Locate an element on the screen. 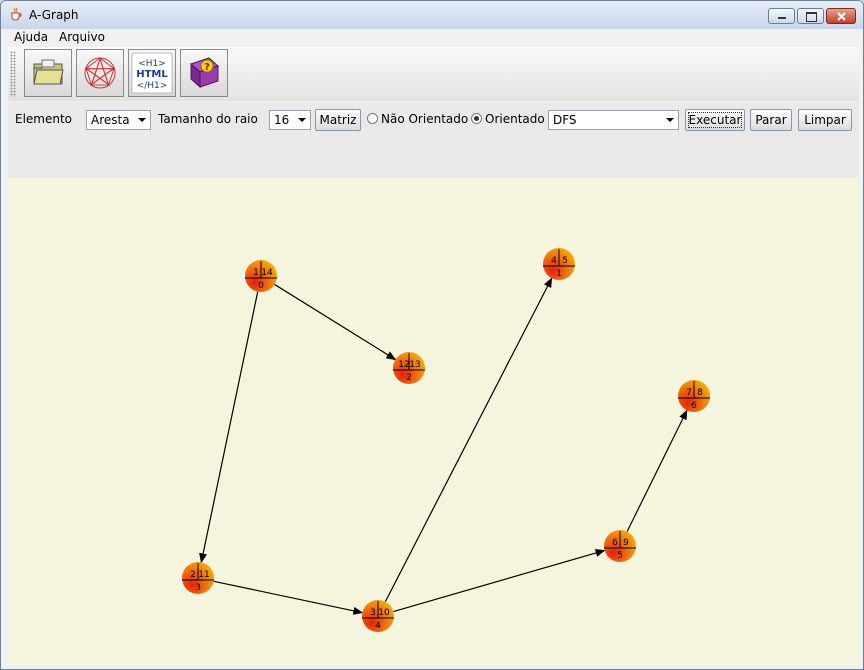 The image size is (864, 670). help-book-icon: ? is located at coordinates (204, 73).